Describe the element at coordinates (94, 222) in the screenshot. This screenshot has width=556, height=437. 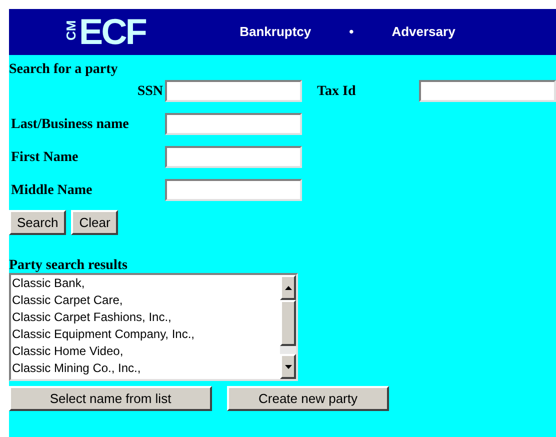
I see `action-button: Clear` at that location.